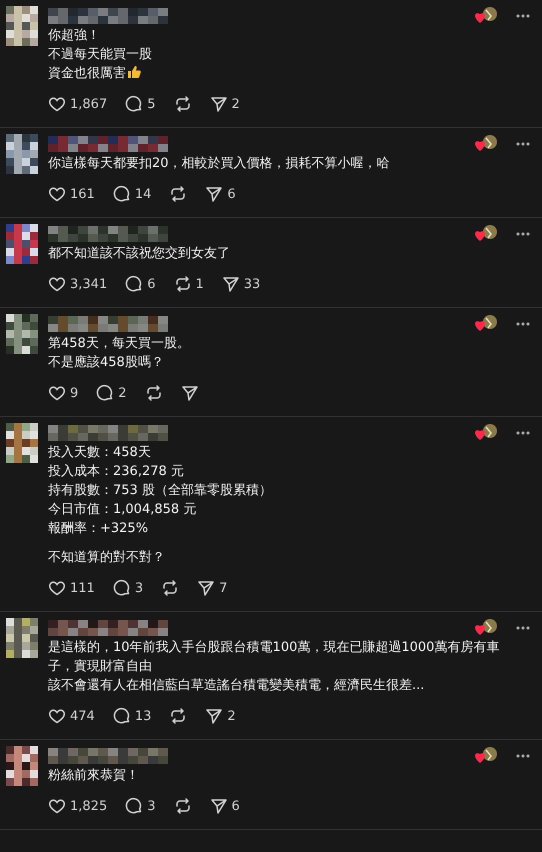 The width and height of the screenshot is (542, 852). Describe the element at coordinates (119, 344) in the screenshot. I see `comment-text: 第458天，每天買一股。` at that location.